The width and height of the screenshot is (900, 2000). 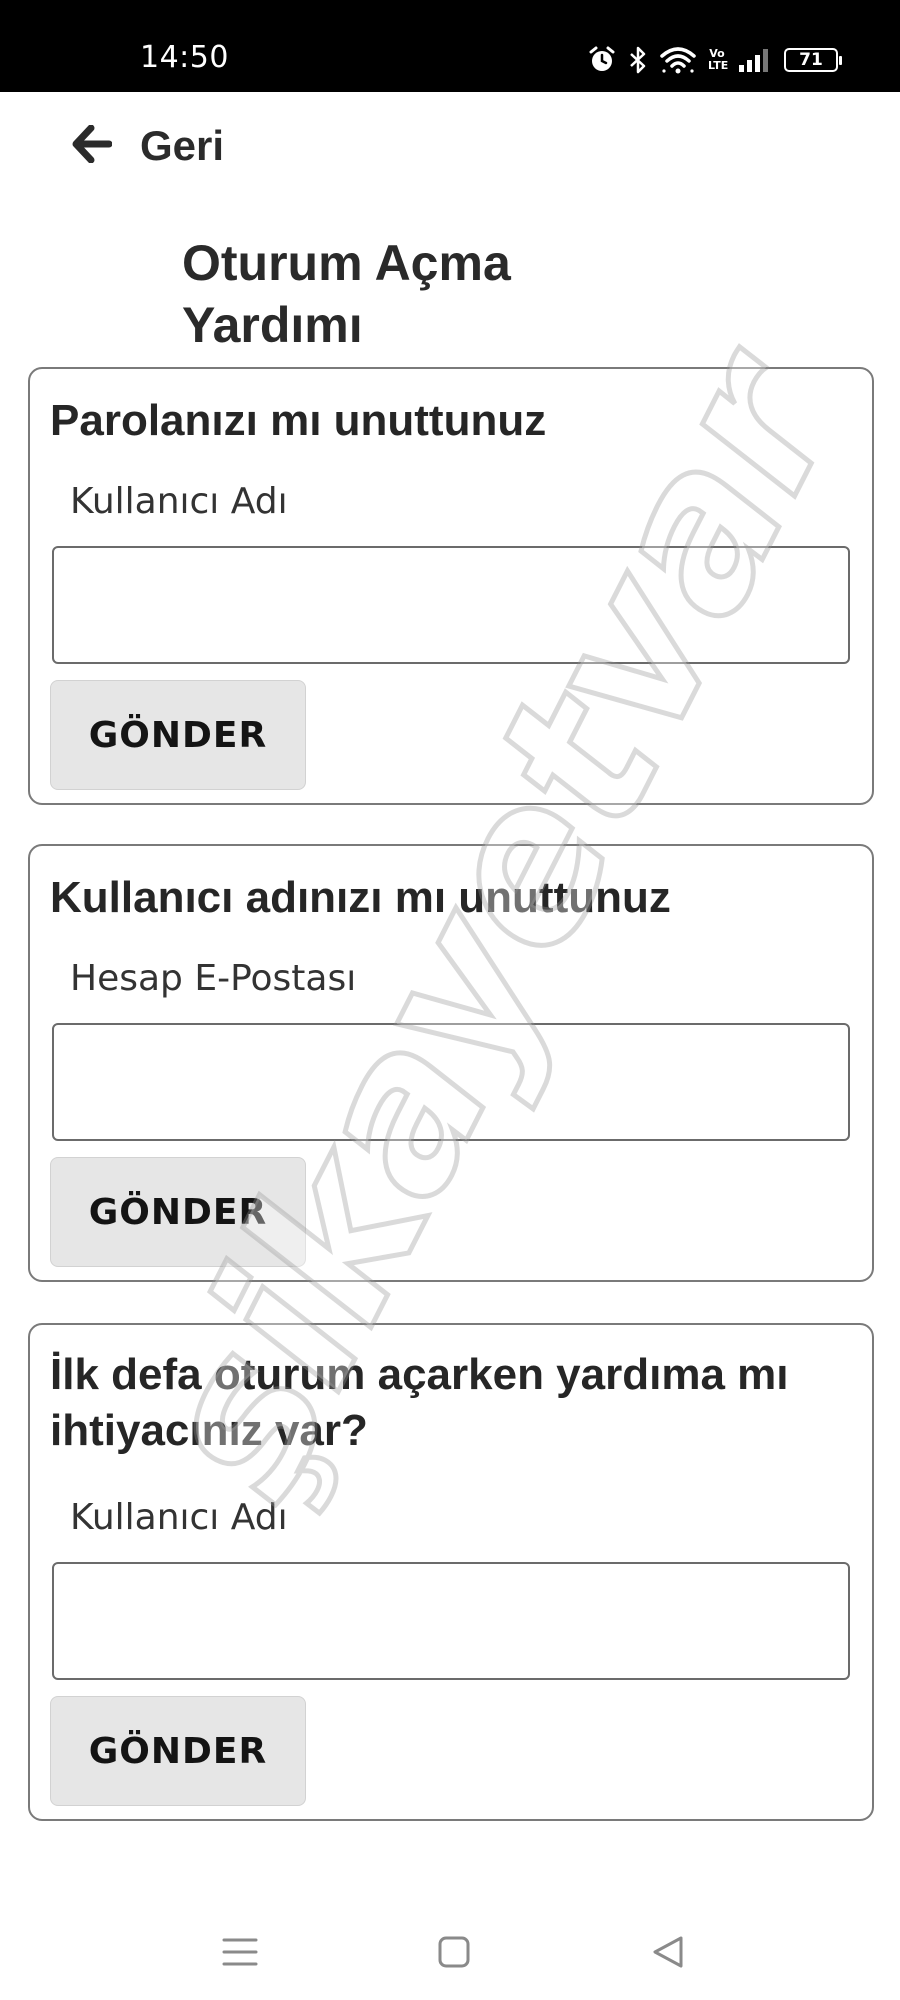 I want to click on alarm-icon, so click(x=602, y=60).